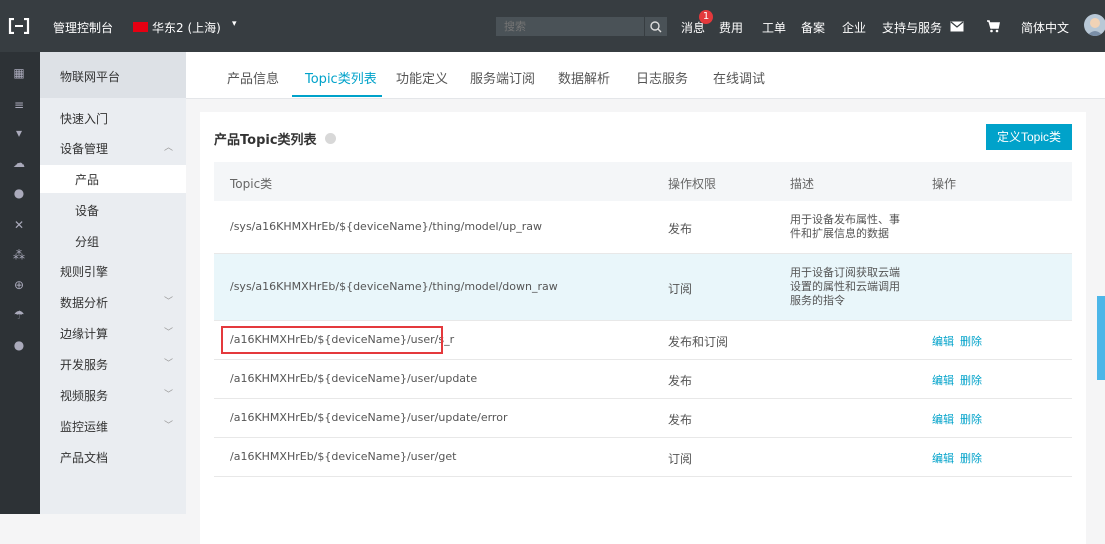  I want to click on mail-icon, so click(957, 26).